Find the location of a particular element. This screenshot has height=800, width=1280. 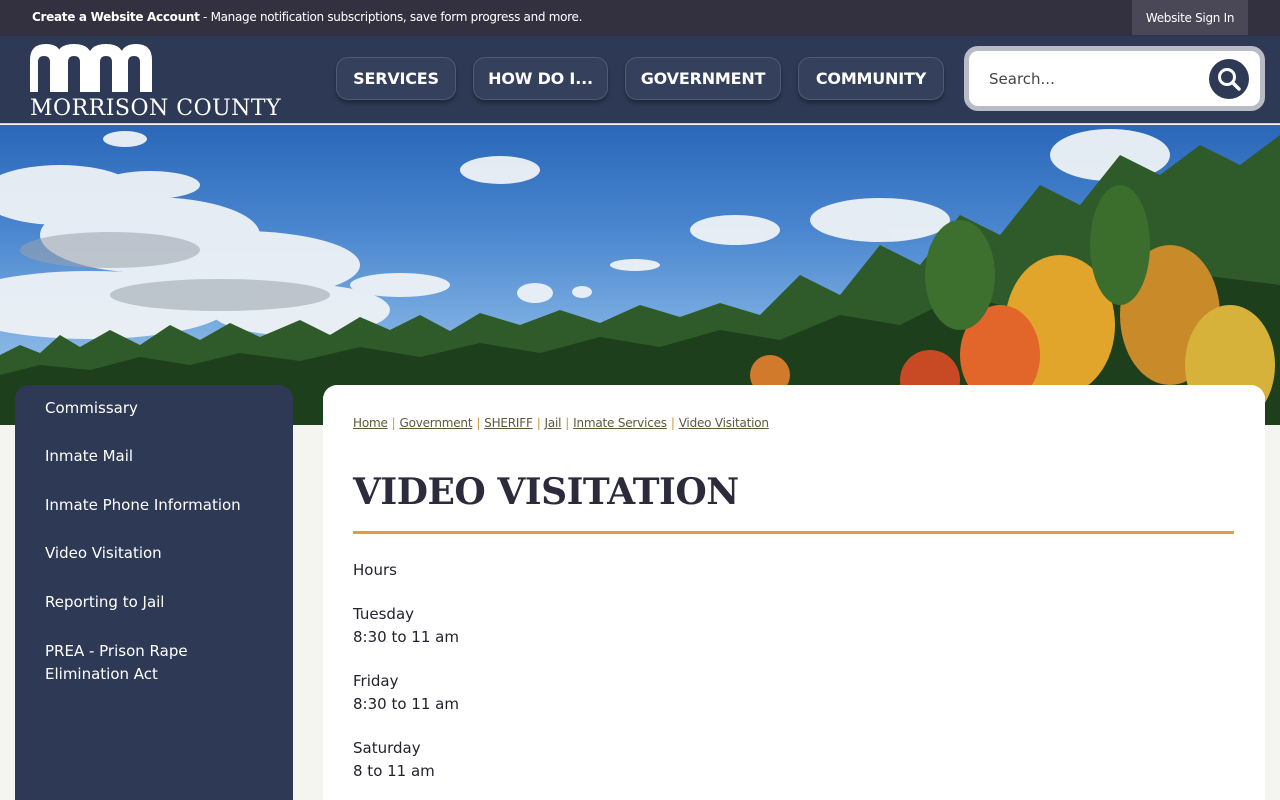

sidebar-item-prea: PREA - Prison Rape Elimination Act is located at coordinates (145, 663).